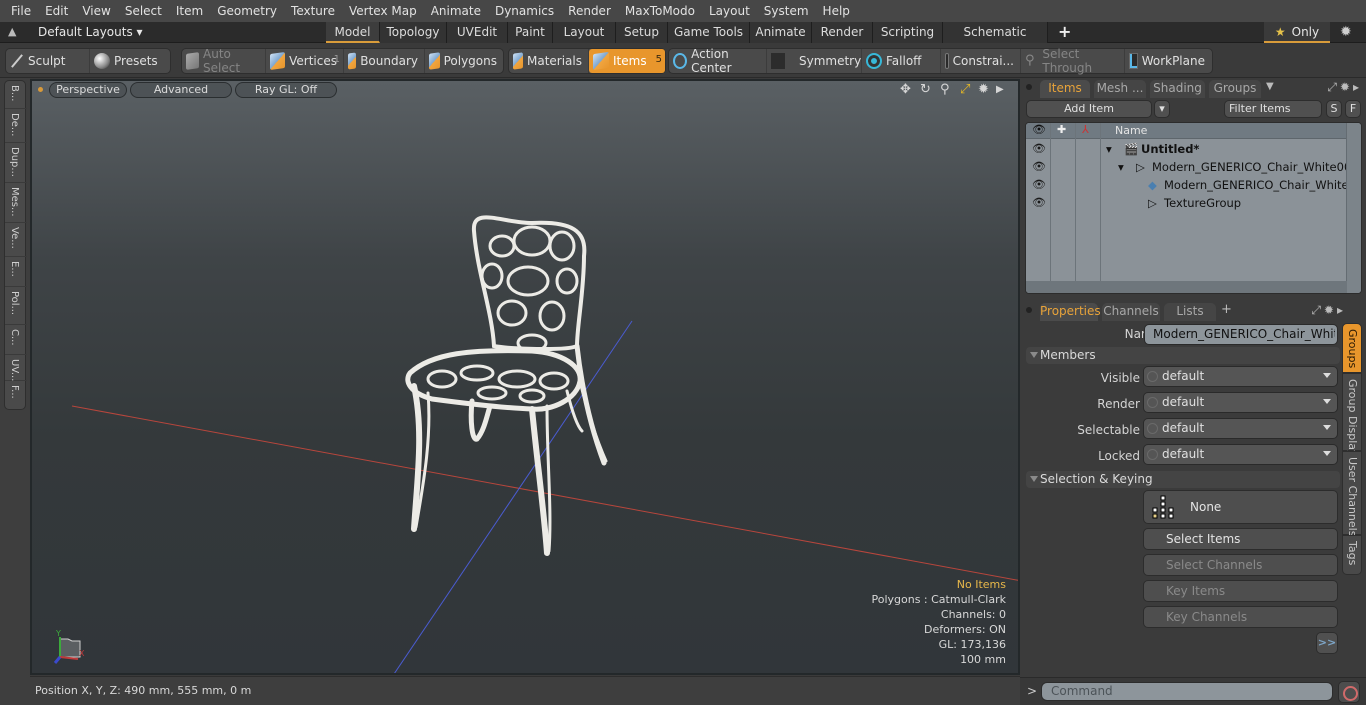 The height and width of the screenshot is (705, 1366). I want to click on viewport-menu-dot, so click(40, 89).